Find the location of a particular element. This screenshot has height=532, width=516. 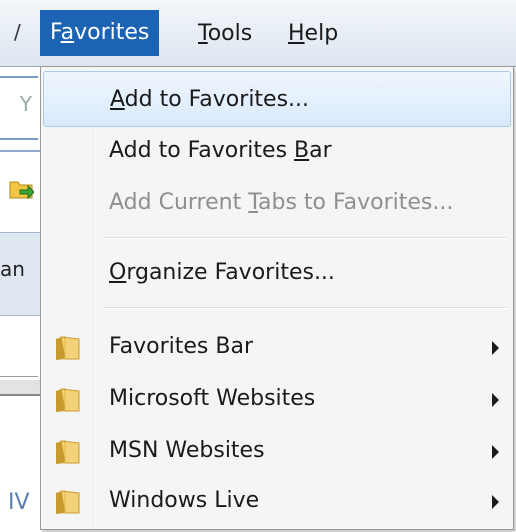

windows-live-folder-item: Windows Live is located at coordinates (277, 501).